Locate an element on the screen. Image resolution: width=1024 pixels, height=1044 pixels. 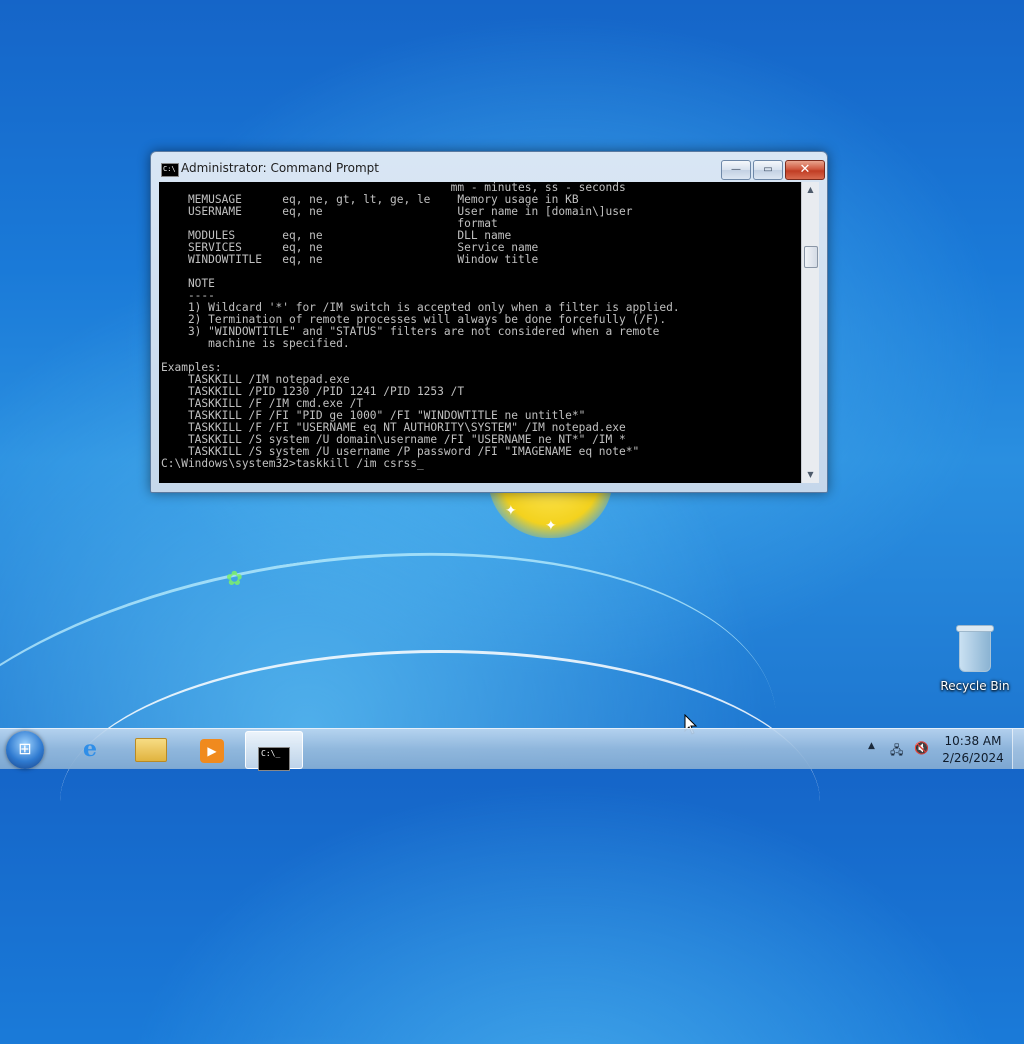
media-player-icon: ▶ is located at coordinates (212, 751).